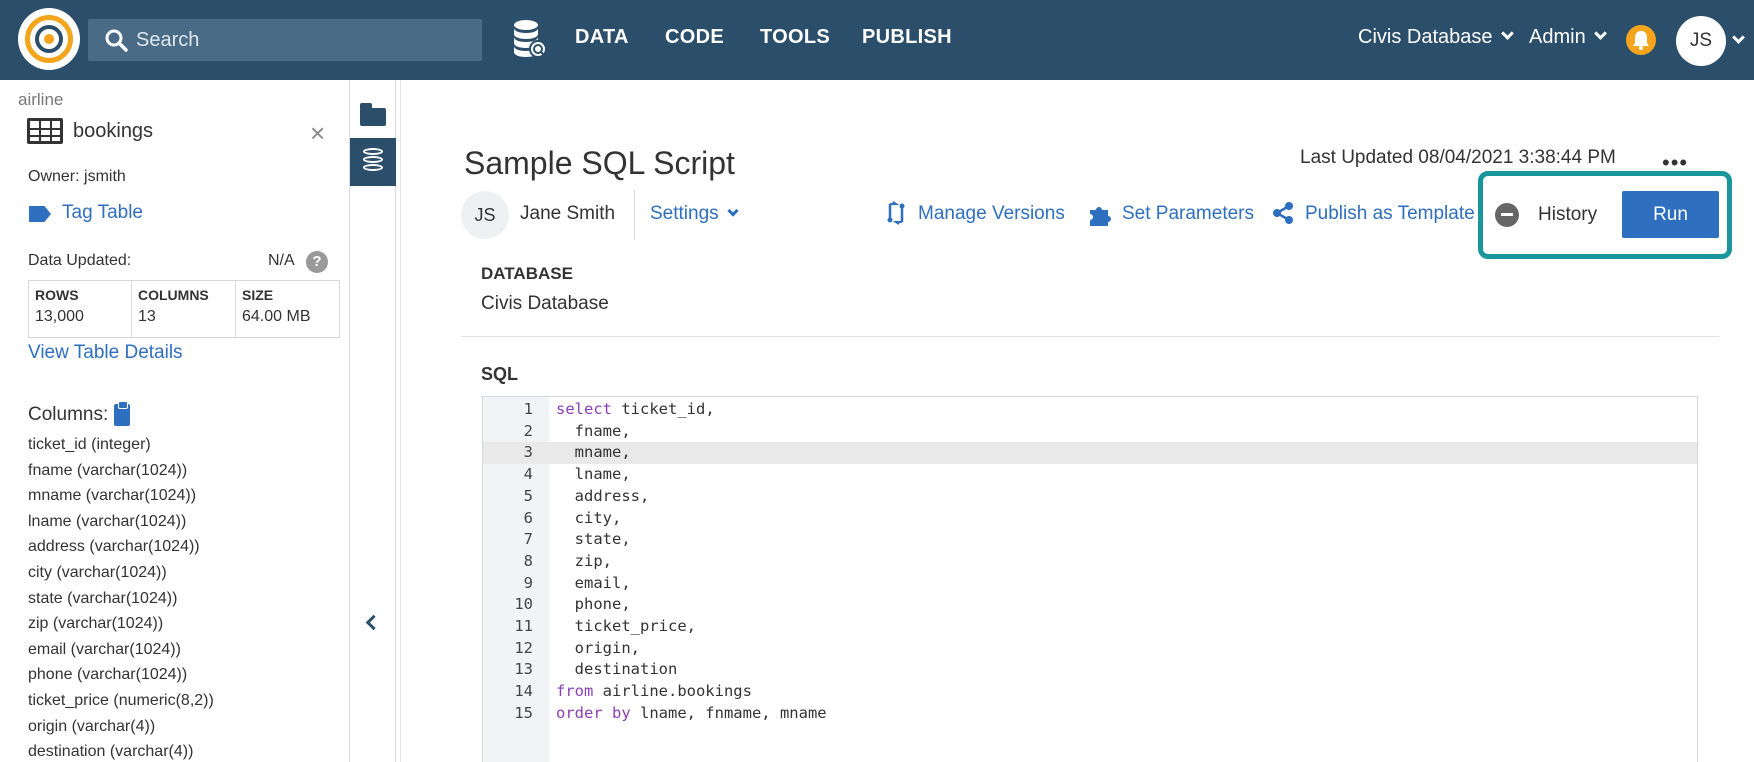 Image resolution: width=1754 pixels, height=762 pixels. I want to click on minus-circle-icon, so click(1507, 215).